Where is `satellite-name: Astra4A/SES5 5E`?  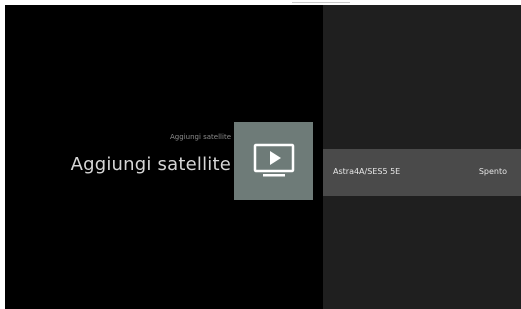 satellite-name: Astra4A/SES5 5E is located at coordinates (367, 171).